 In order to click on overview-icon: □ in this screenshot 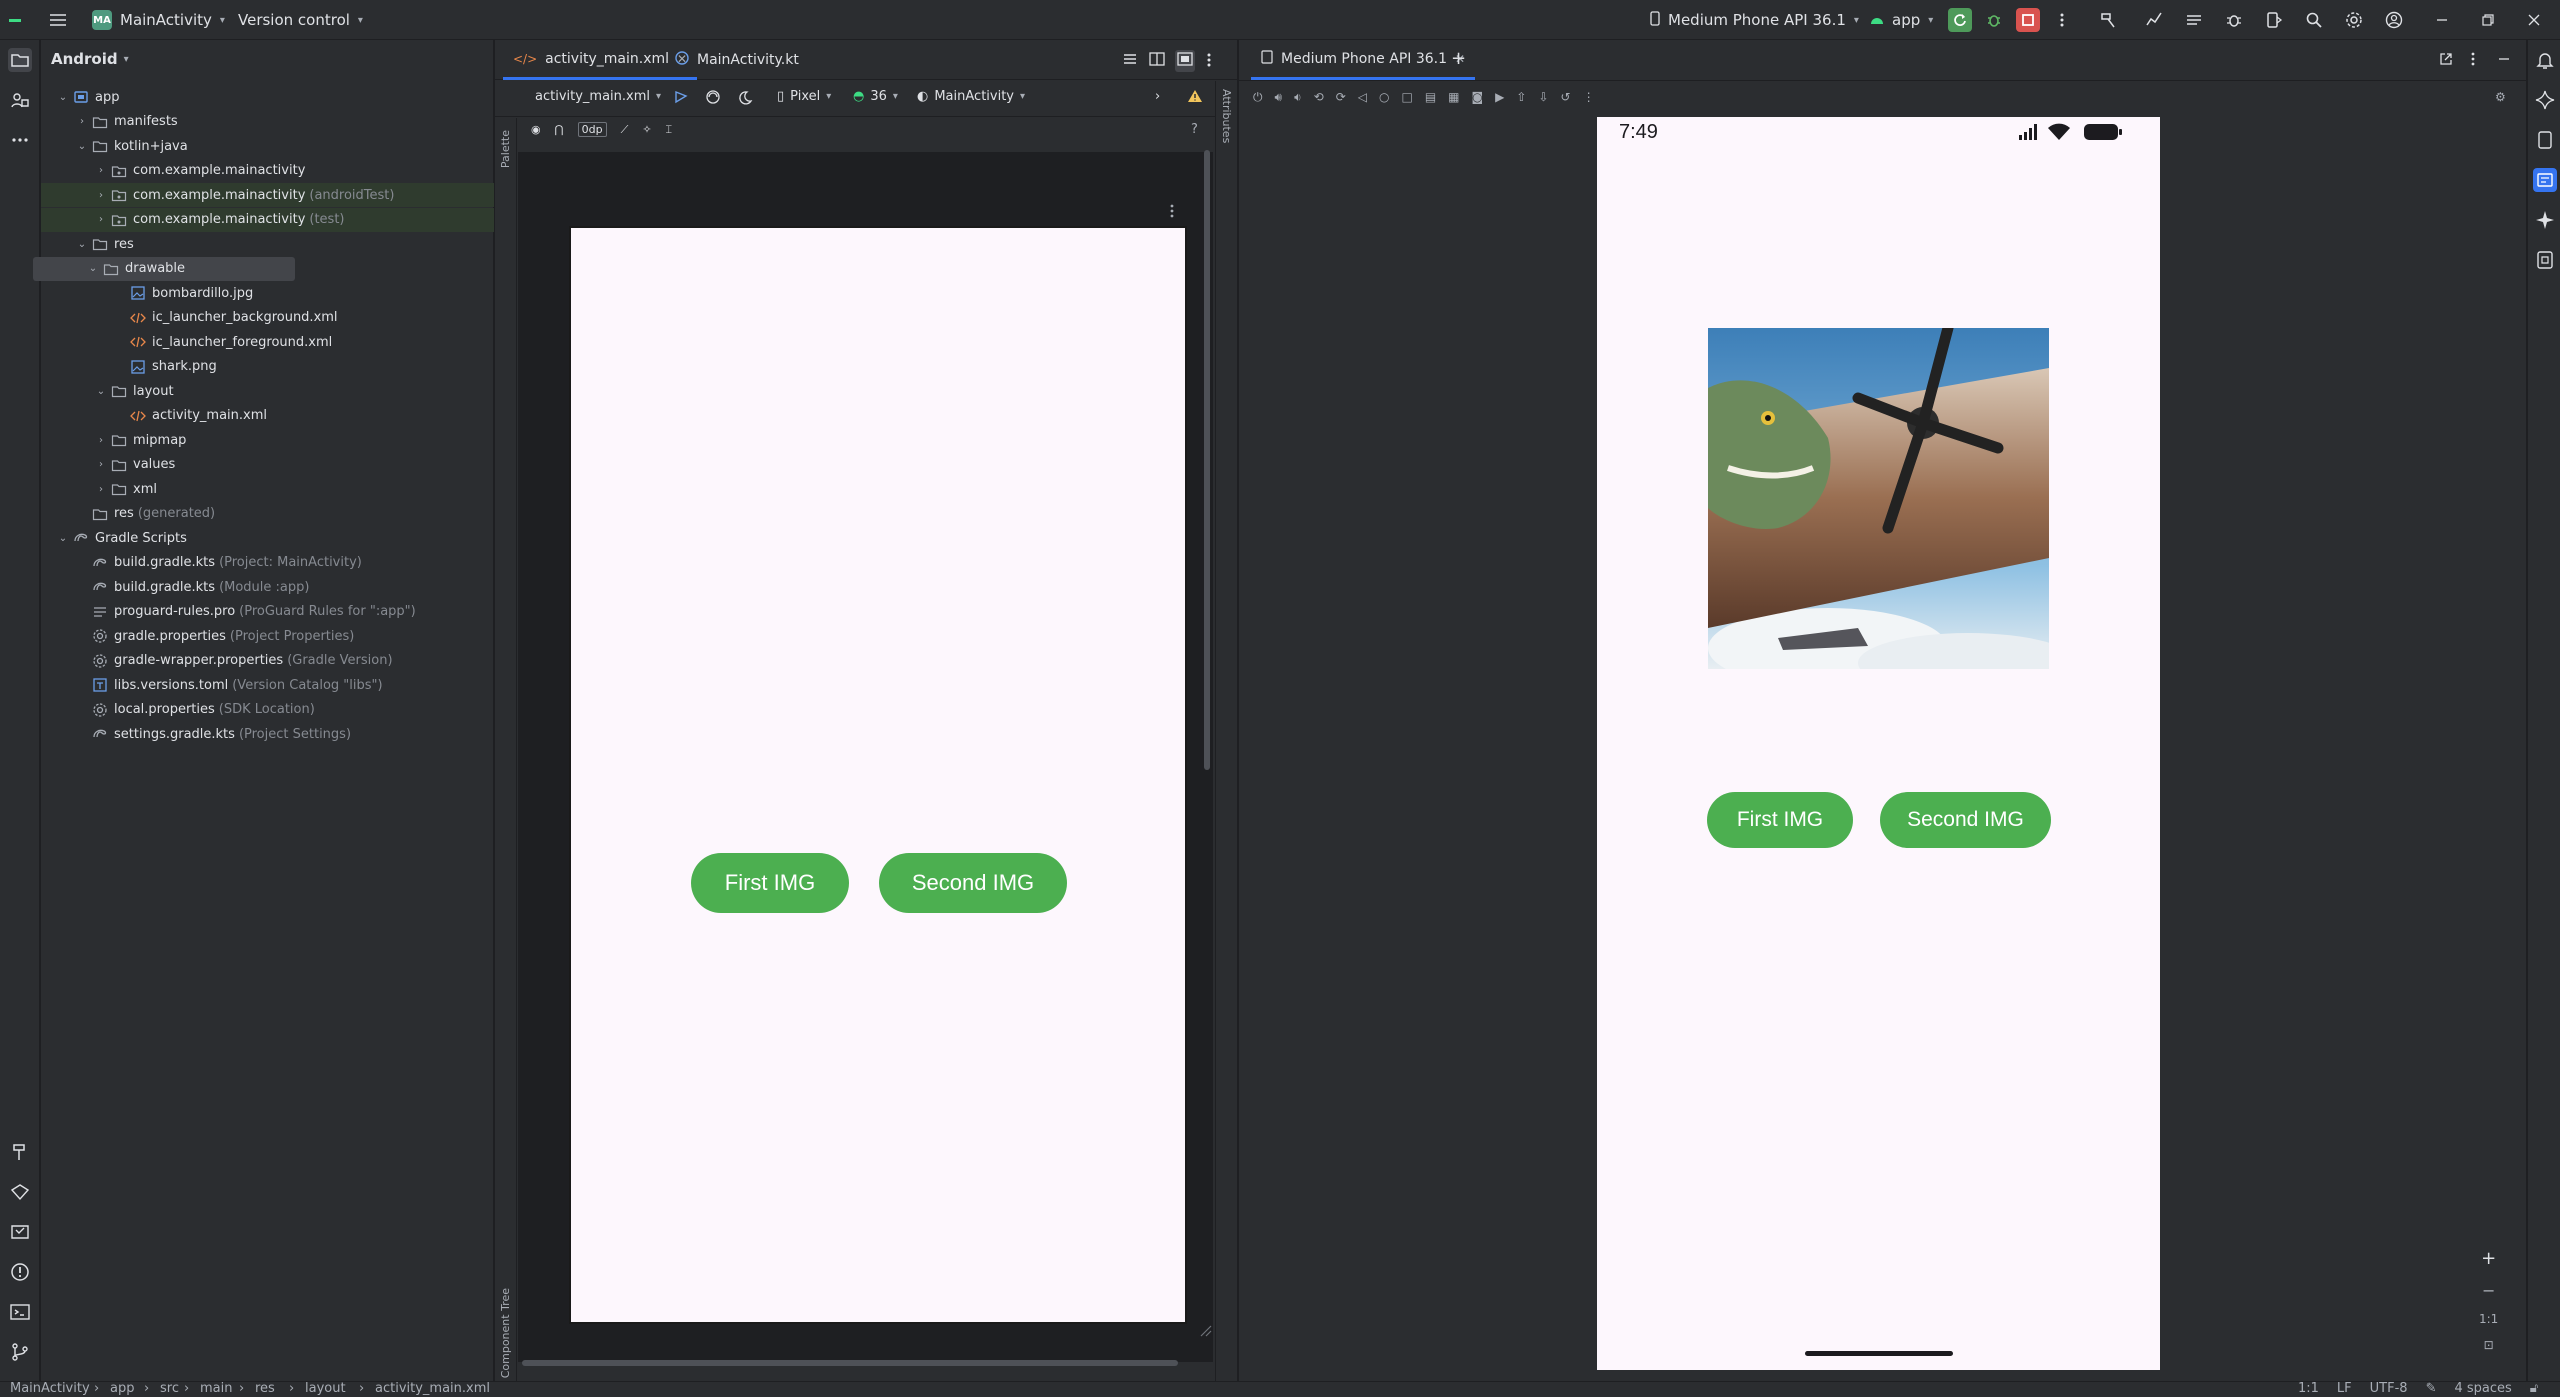, I will do `click(1406, 97)`.